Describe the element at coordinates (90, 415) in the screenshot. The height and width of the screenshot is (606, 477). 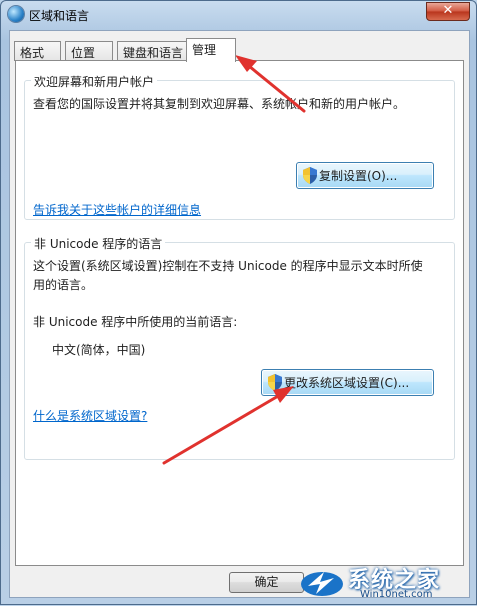
I see `system-locale-help-link: 什么是系统区域设置?` at that location.